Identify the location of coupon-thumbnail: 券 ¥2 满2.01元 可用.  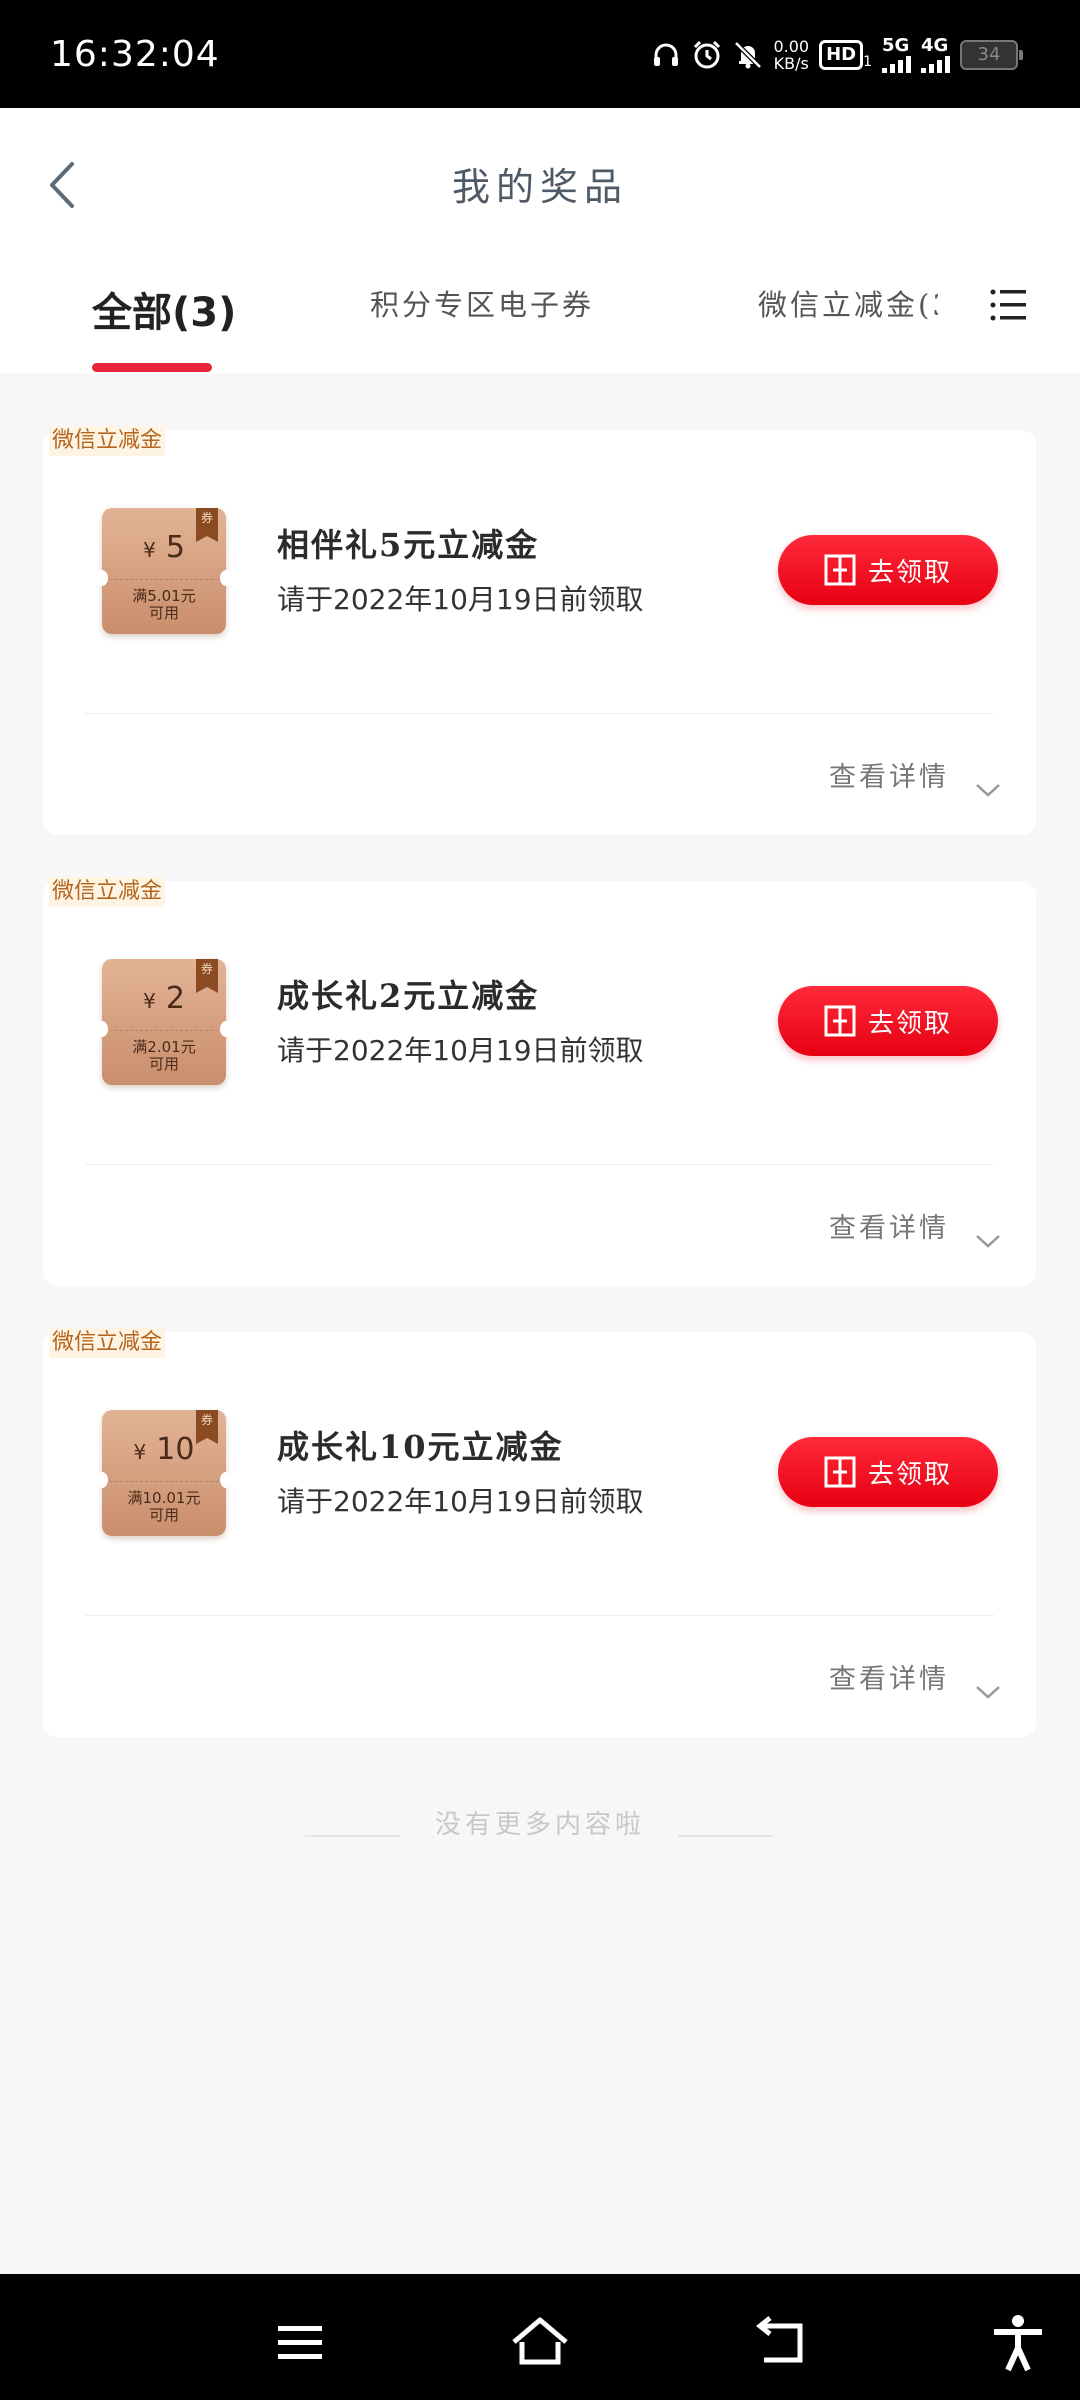
(164, 1022).